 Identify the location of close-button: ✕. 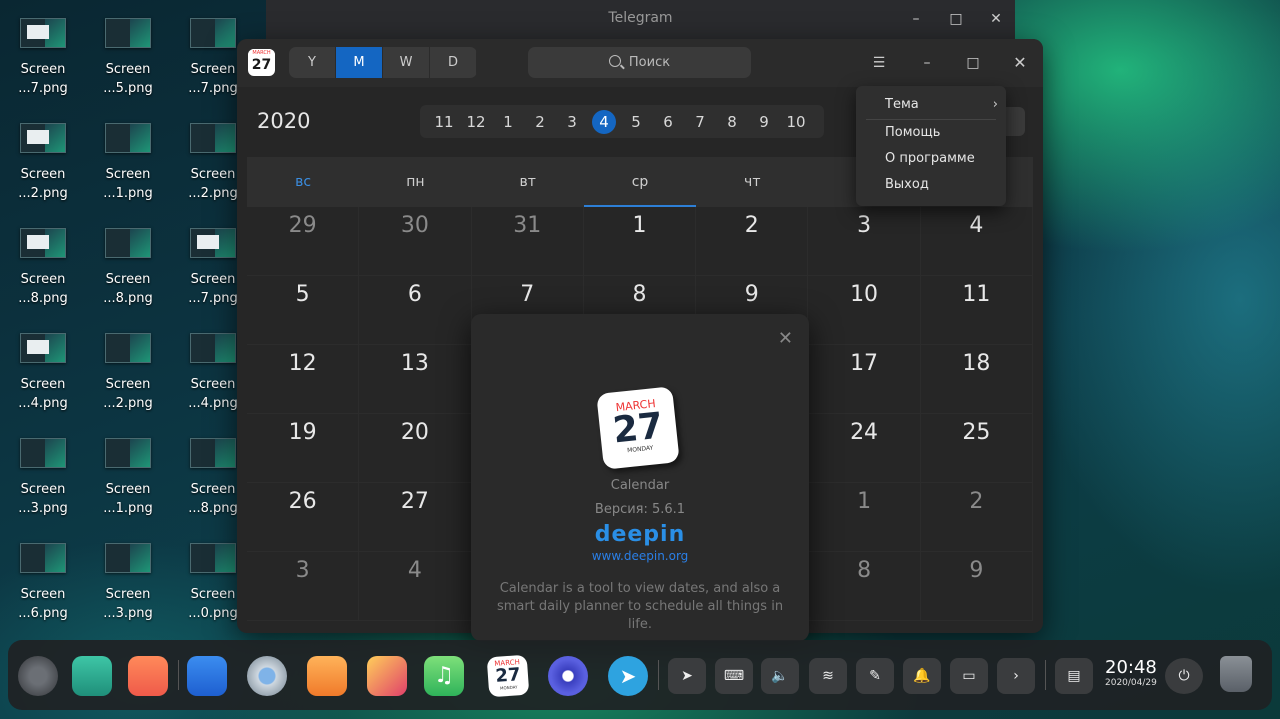
(1020, 63).